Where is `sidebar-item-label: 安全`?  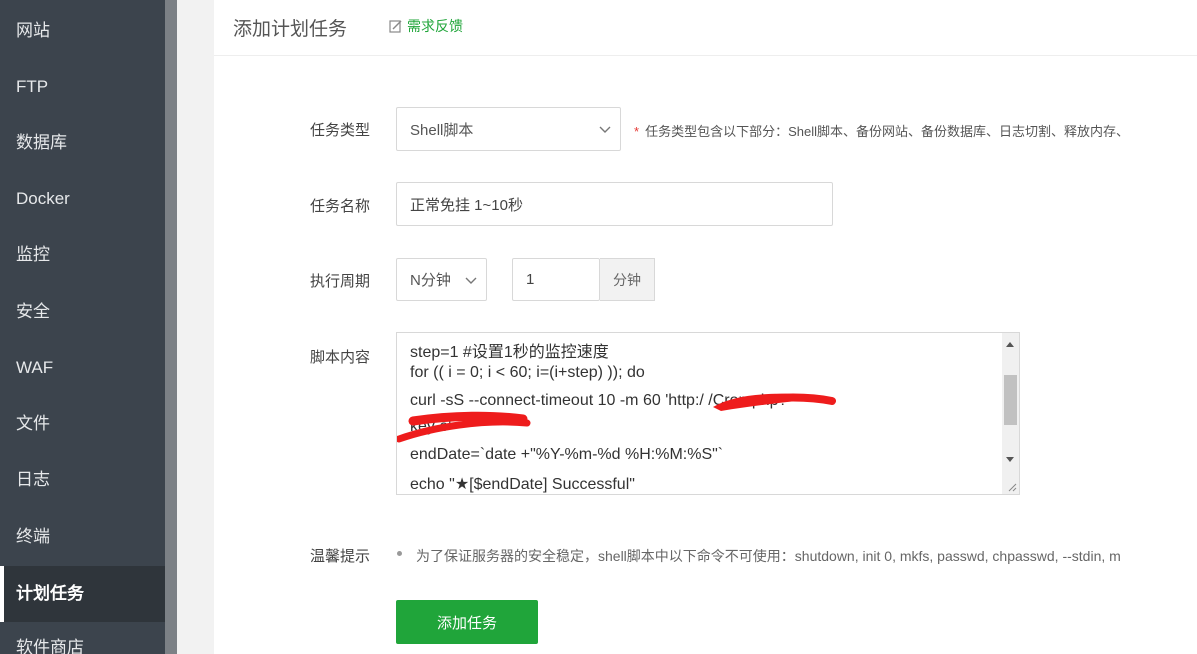
sidebar-item-label: 安全 is located at coordinates (33, 311).